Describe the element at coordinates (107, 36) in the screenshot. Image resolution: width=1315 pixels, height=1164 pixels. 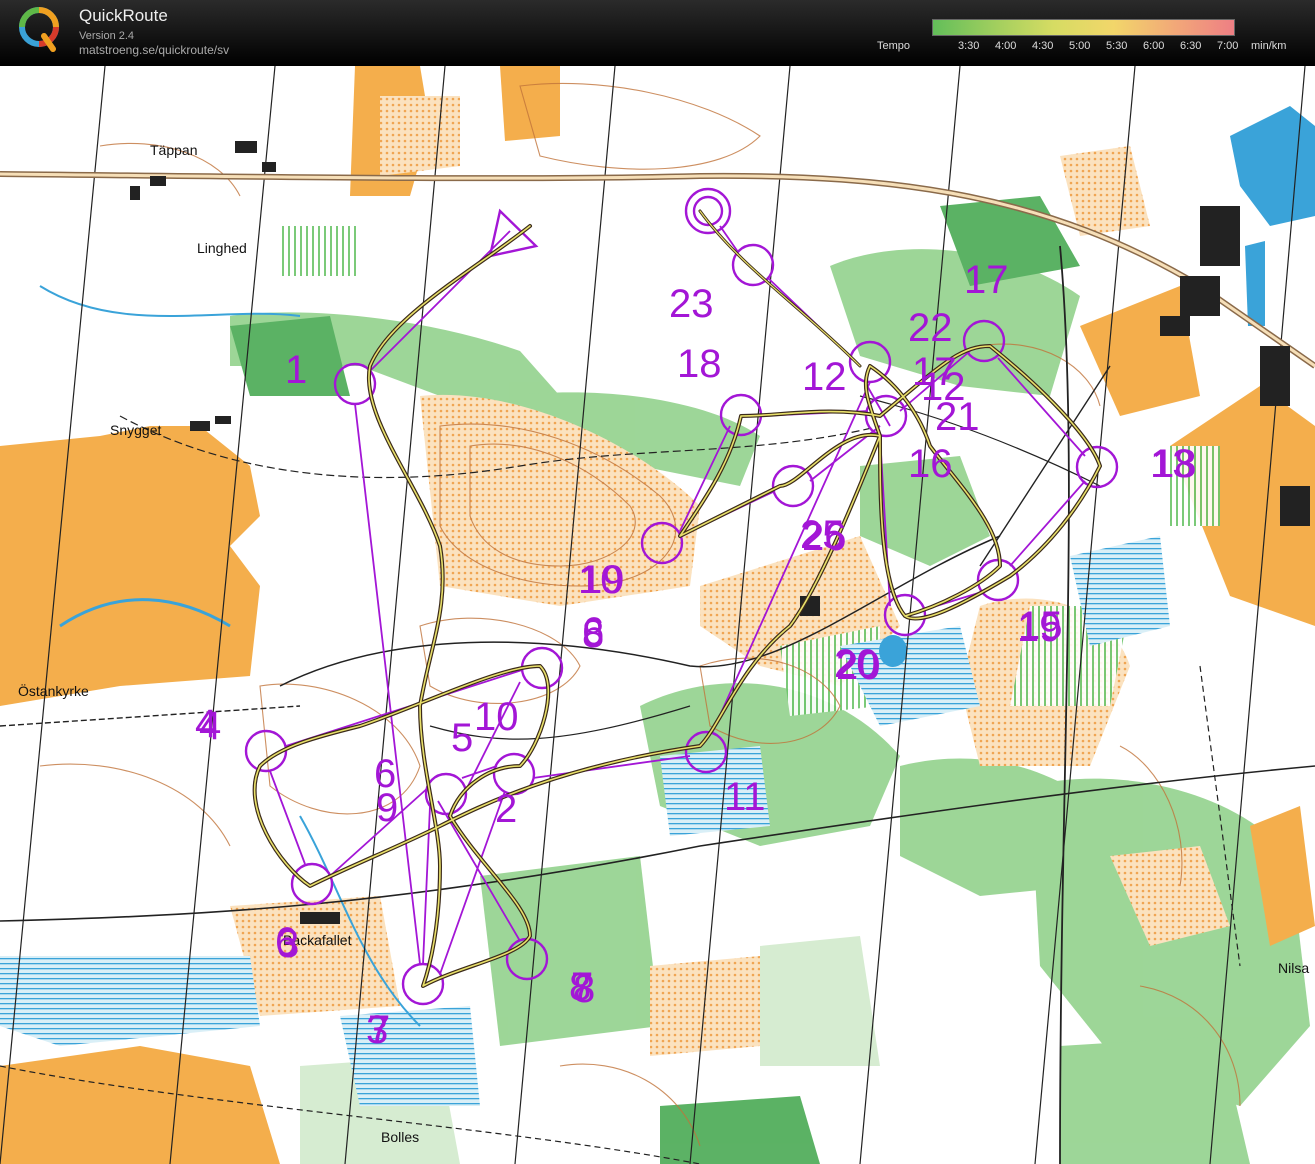
I see `app-version: Version 2.4` at that location.